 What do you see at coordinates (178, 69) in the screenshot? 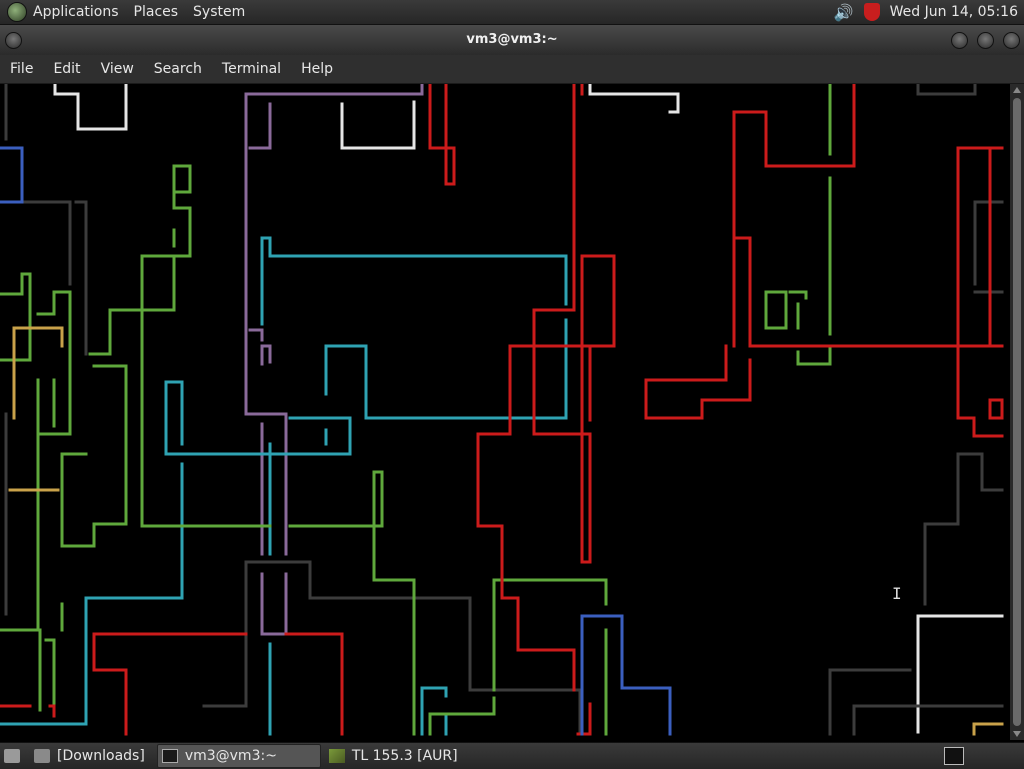
I see `menu-search: Search` at bounding box center [178, 69].